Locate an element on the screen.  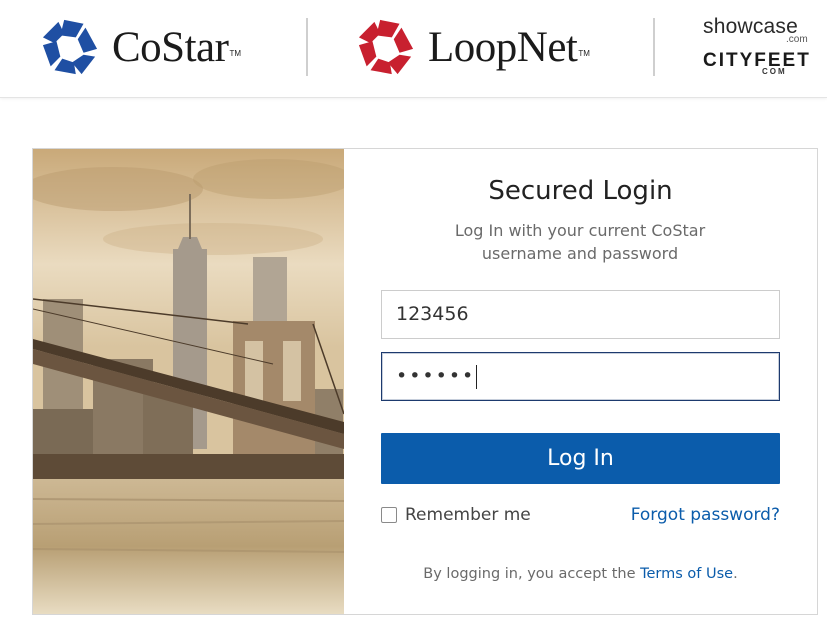
checkbox-icon is located at coordinates (389, 515).